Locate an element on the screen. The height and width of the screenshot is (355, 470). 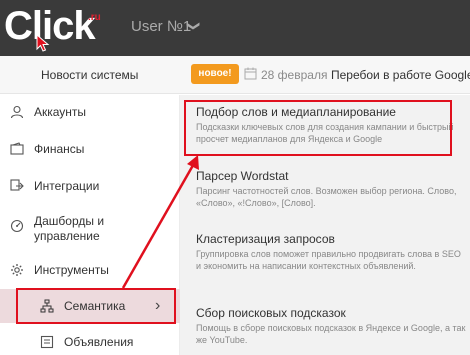
menu-item-title: Сбор поисковых подсказок is located at coordinates (271, 313).